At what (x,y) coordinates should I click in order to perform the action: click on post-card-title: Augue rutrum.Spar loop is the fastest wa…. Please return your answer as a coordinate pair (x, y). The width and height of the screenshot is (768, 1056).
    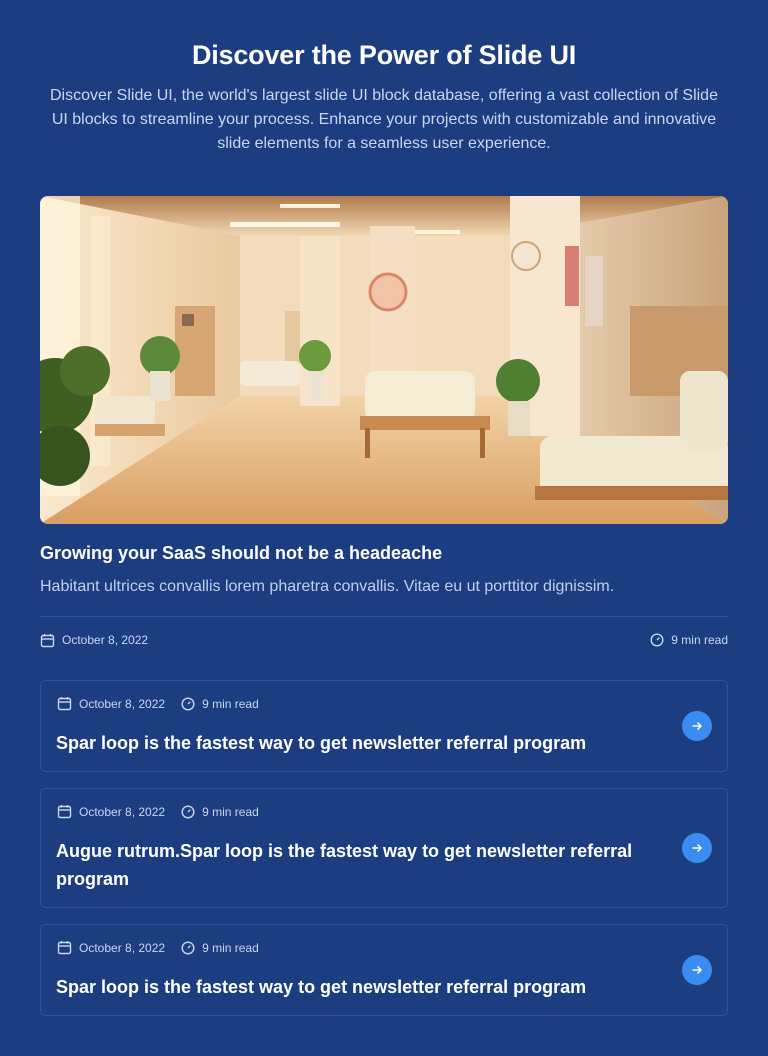
    Looking at the image, I should click on (356, 865).